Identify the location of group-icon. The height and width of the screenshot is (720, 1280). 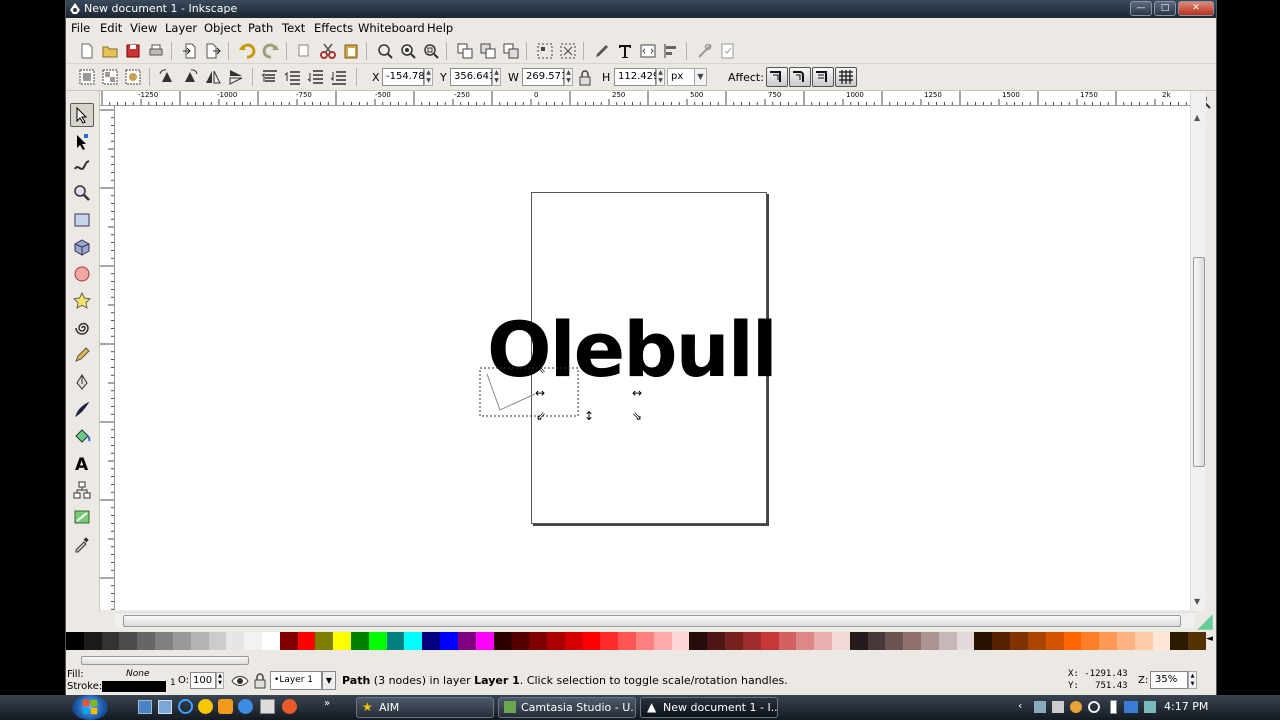
(545, 51).